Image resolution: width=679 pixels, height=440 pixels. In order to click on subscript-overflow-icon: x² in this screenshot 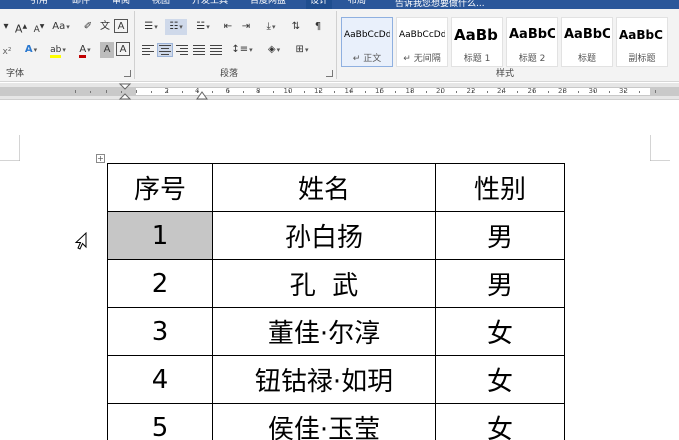, I will do `click(7, 52)`.